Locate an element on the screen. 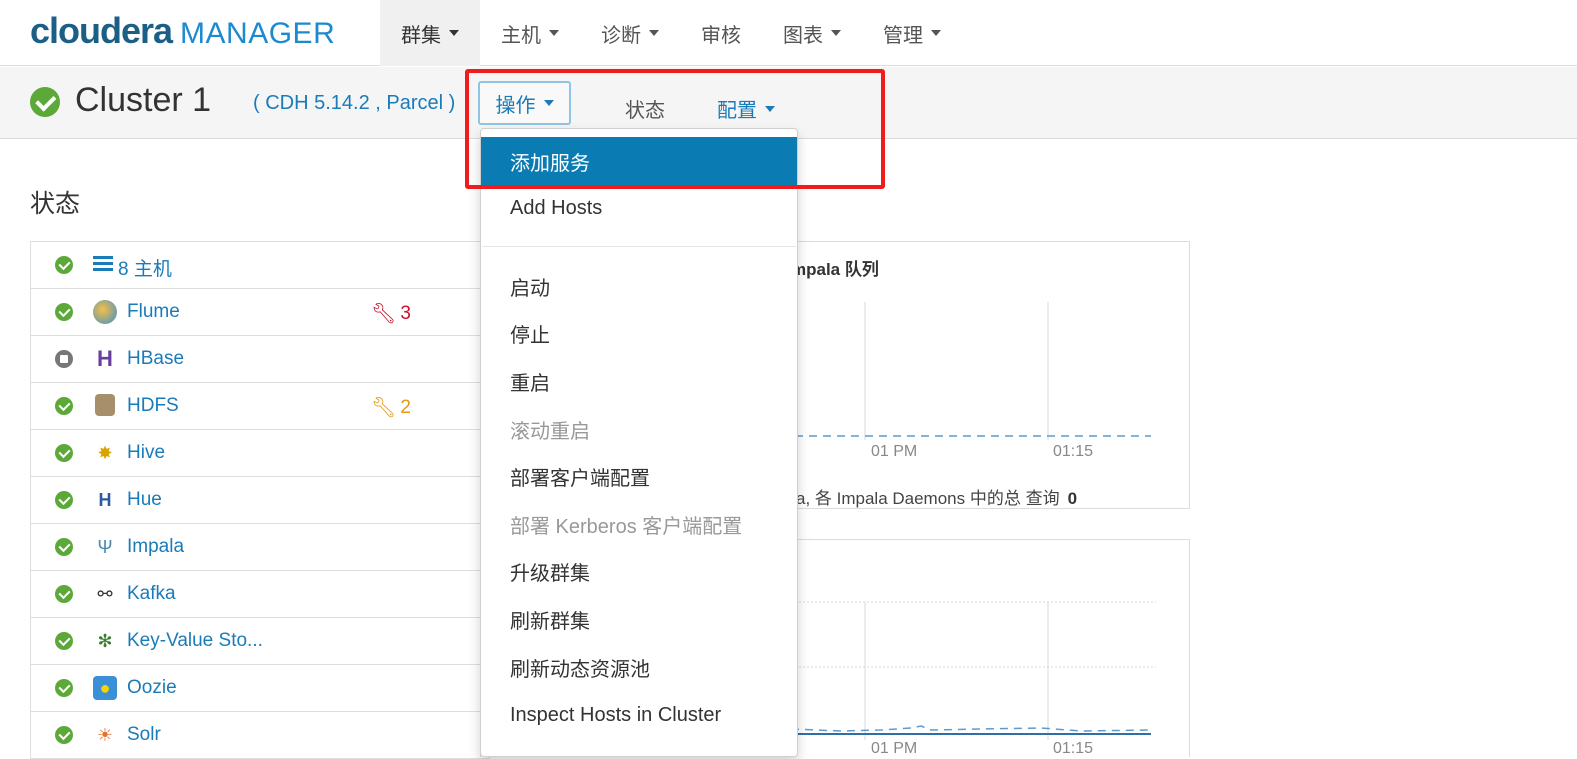  service-row-kafka: ⚯ Kafka is located at coordinates (260, 594).